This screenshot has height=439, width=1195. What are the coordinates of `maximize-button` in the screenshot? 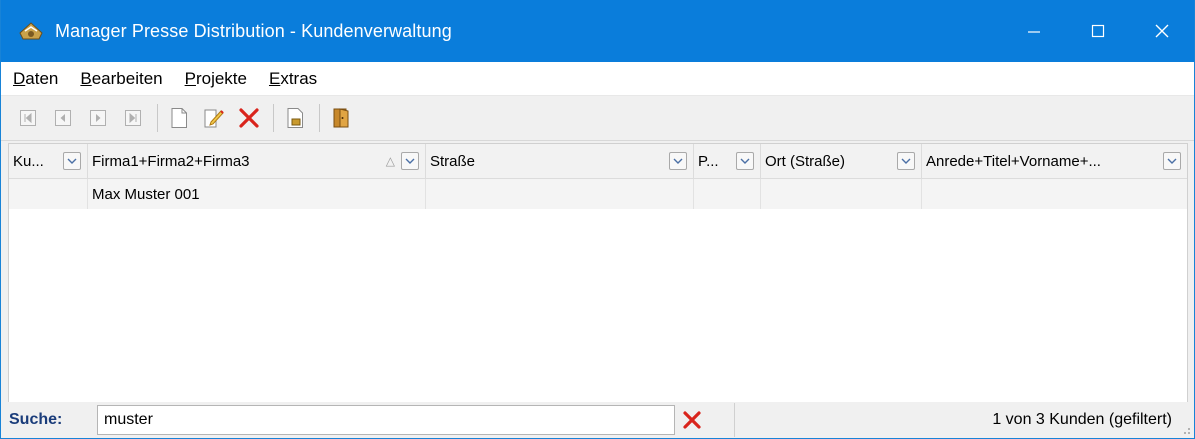 It's located at (1098, 31).